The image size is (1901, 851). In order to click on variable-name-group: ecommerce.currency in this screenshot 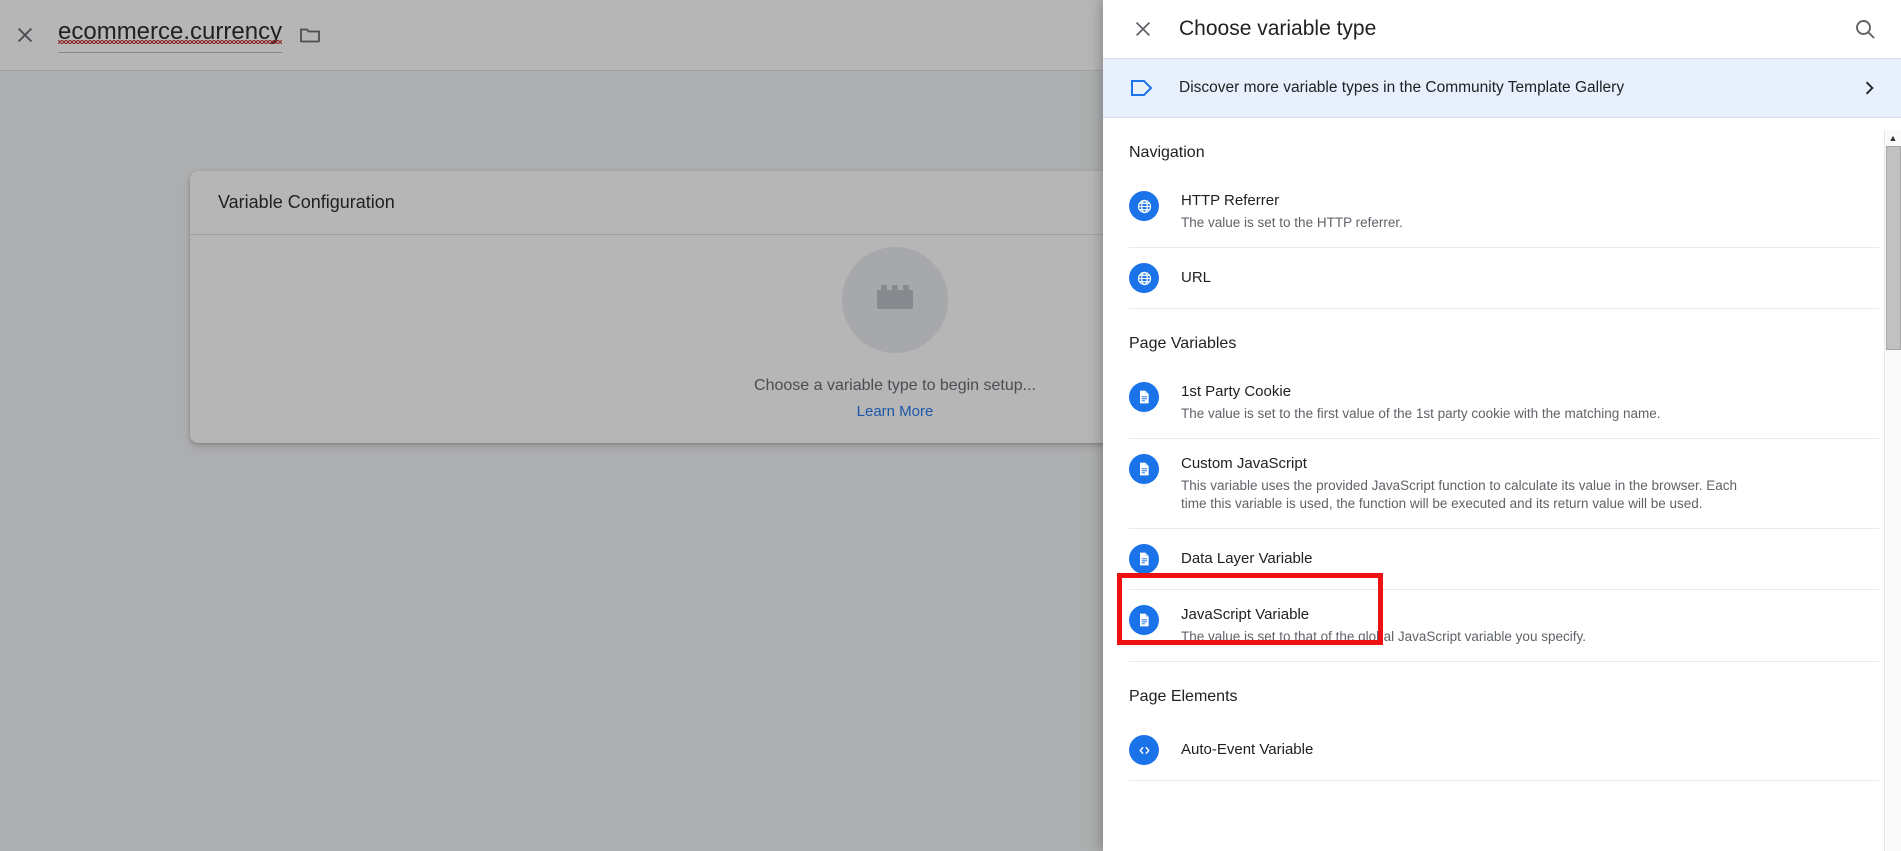, I will do `click(190, 35)`.